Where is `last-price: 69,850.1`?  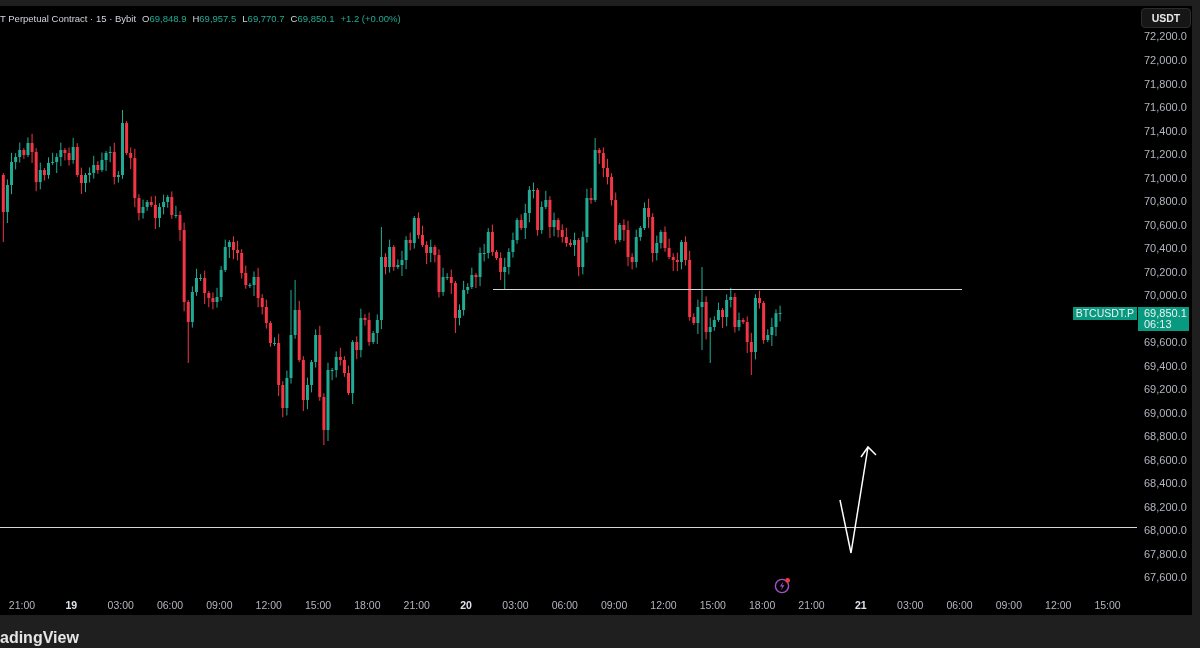
last-price: 69,850.1 is located at coordinates (1166, 313).